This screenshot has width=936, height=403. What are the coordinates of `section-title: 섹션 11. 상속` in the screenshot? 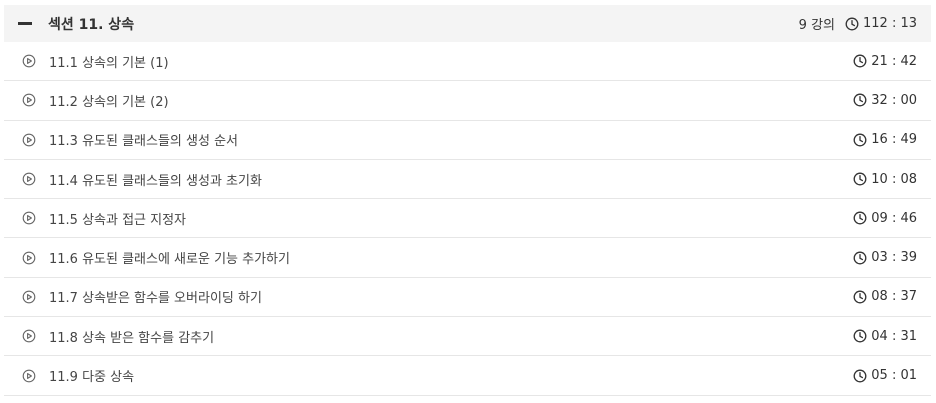 It's located at (91, 24).